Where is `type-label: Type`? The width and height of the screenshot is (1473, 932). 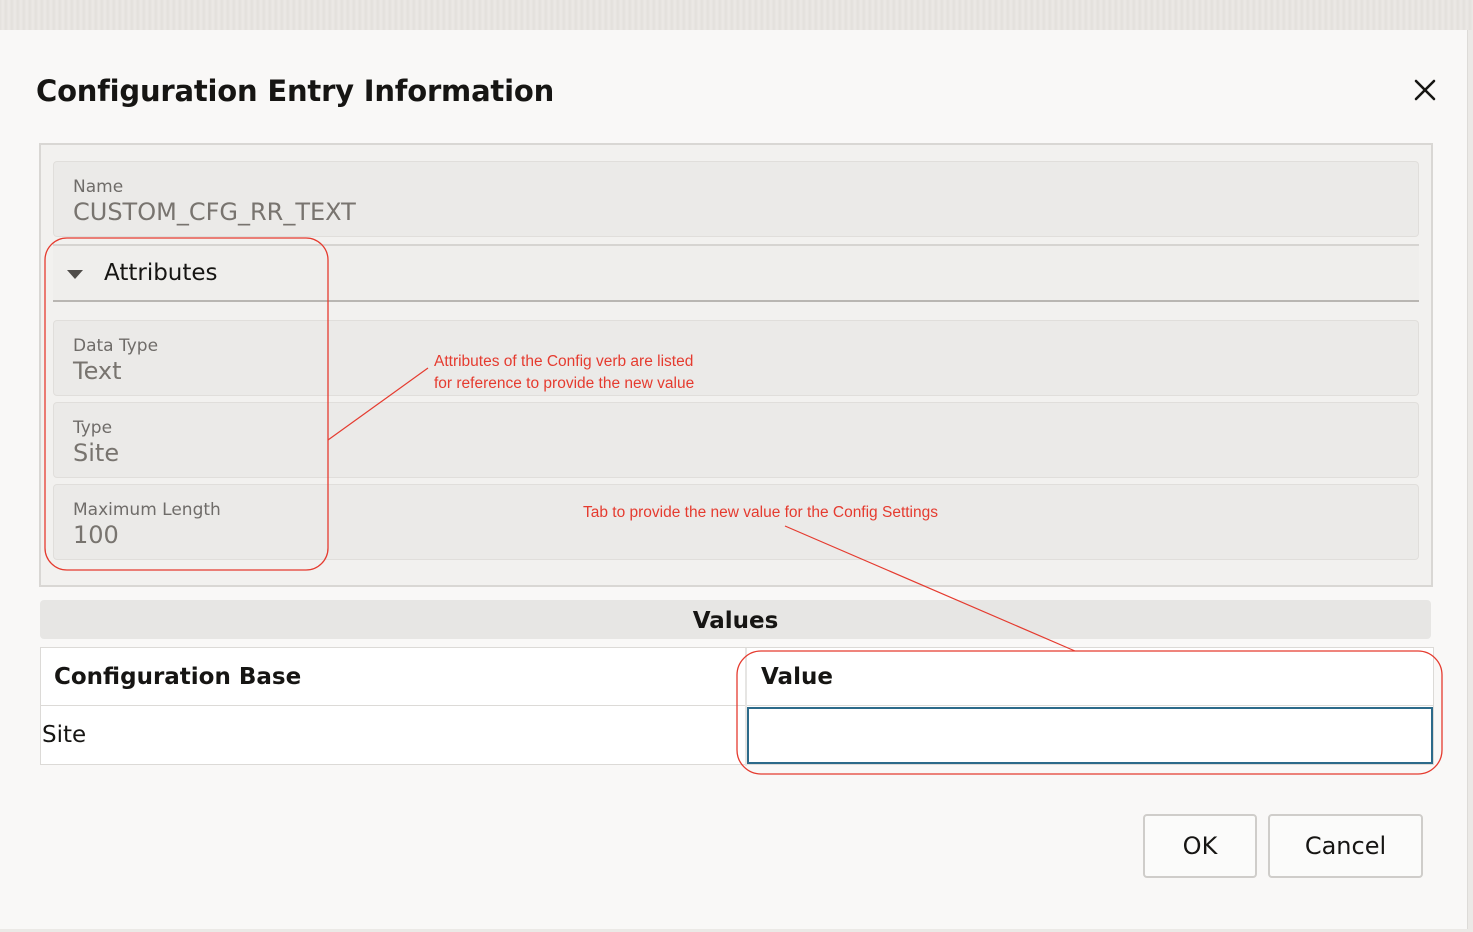 type-label: Type is located at coordinates (93, 428).